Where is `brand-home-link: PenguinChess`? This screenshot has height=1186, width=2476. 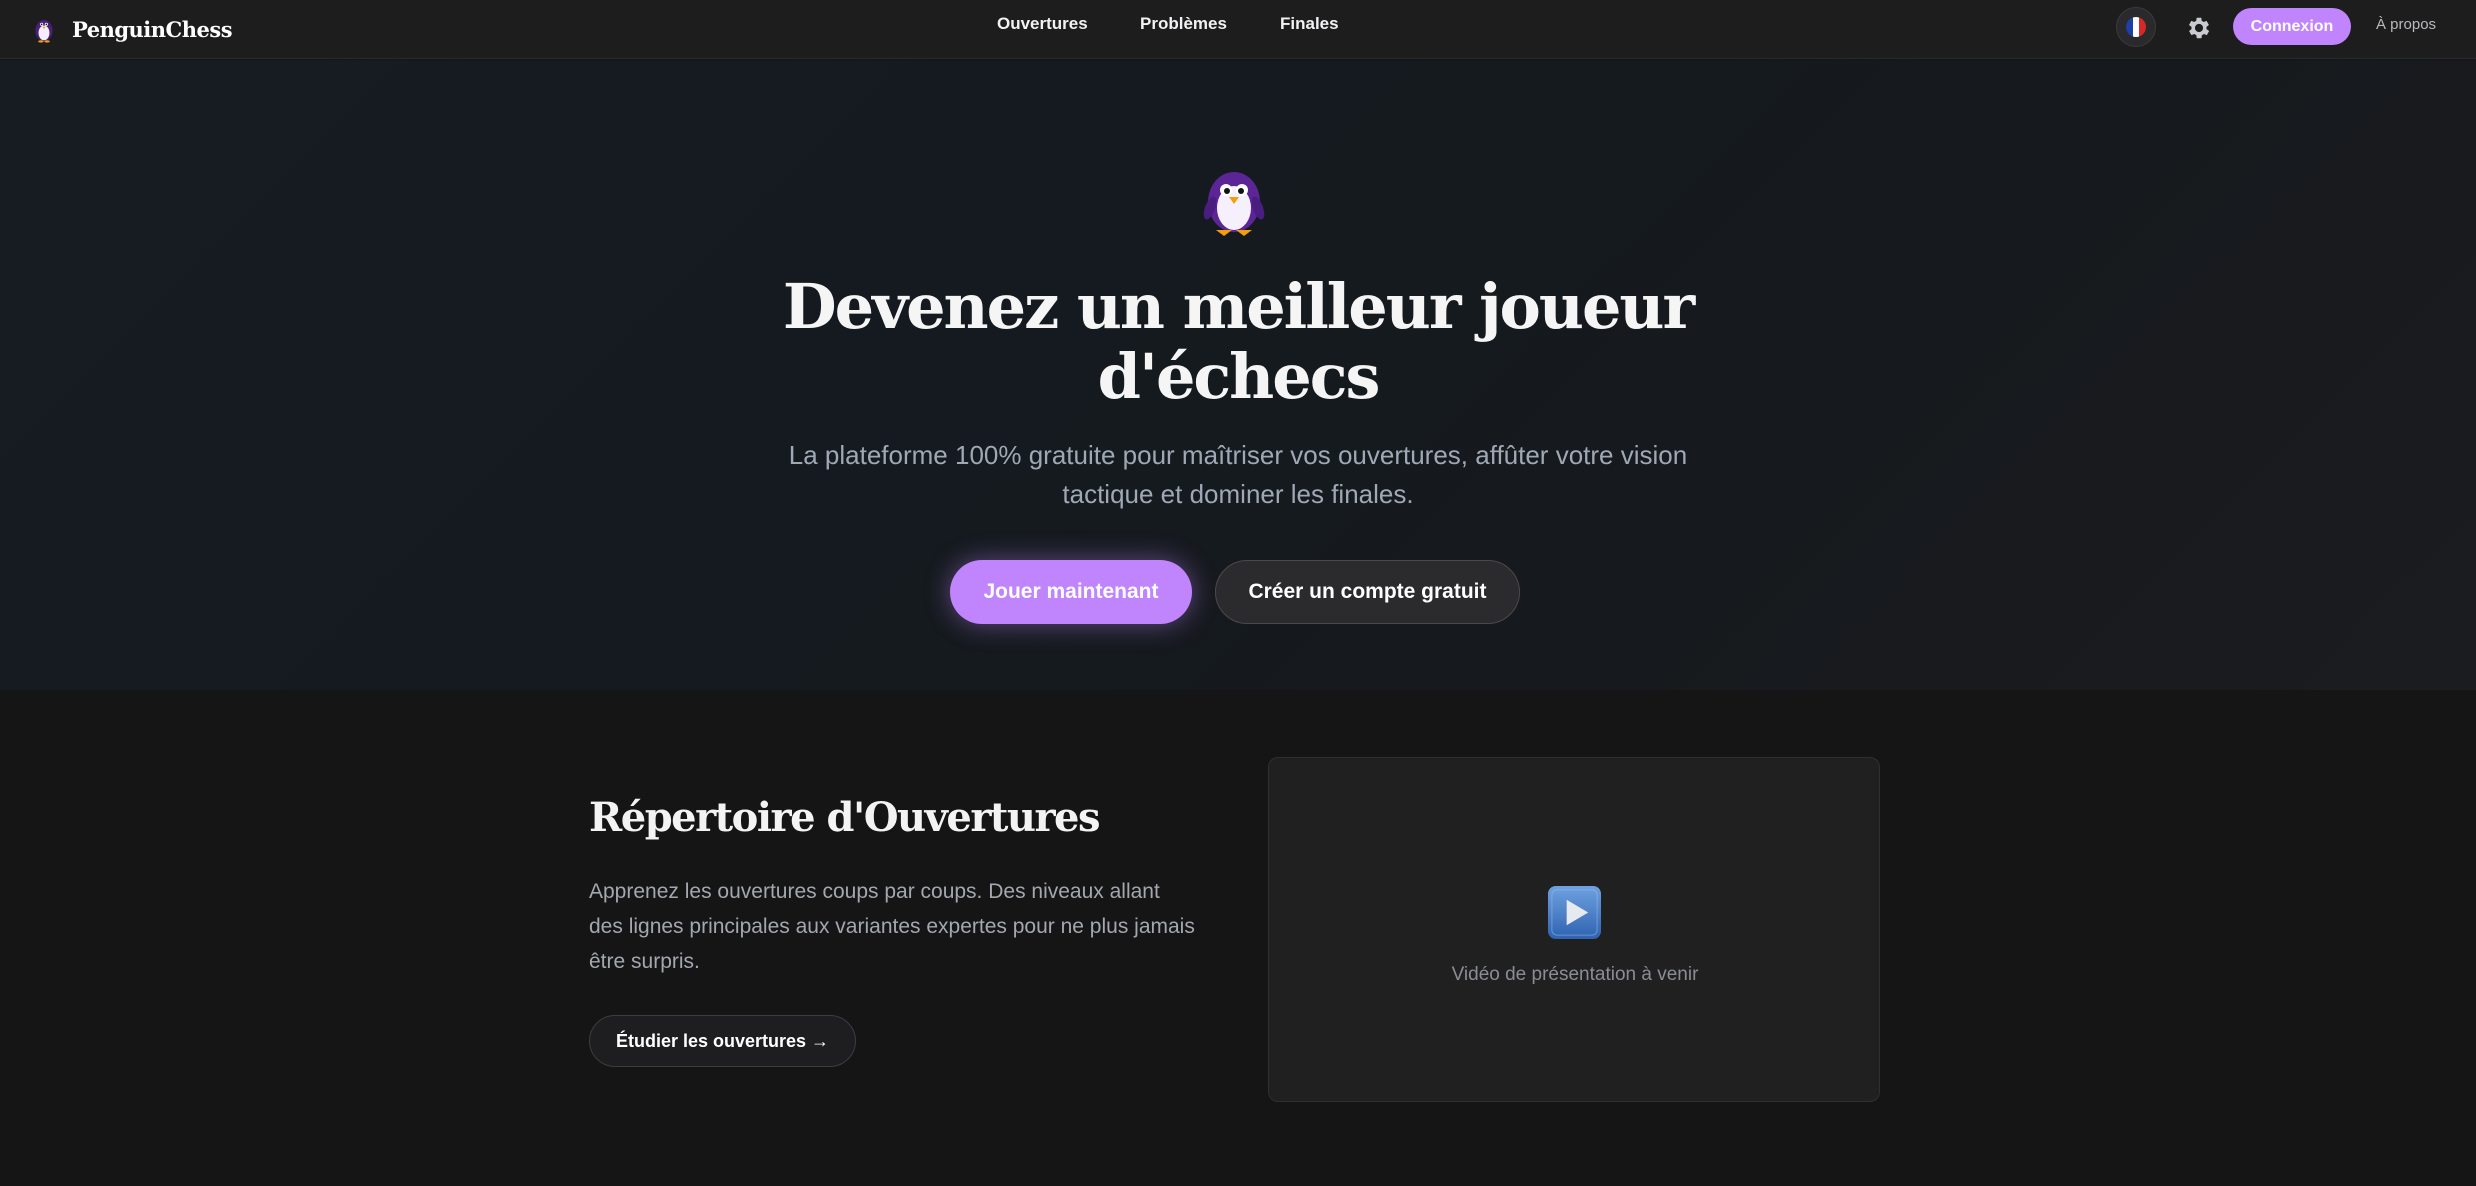 brand-home-link: PenguinChess is located at coordinates (131, 29).